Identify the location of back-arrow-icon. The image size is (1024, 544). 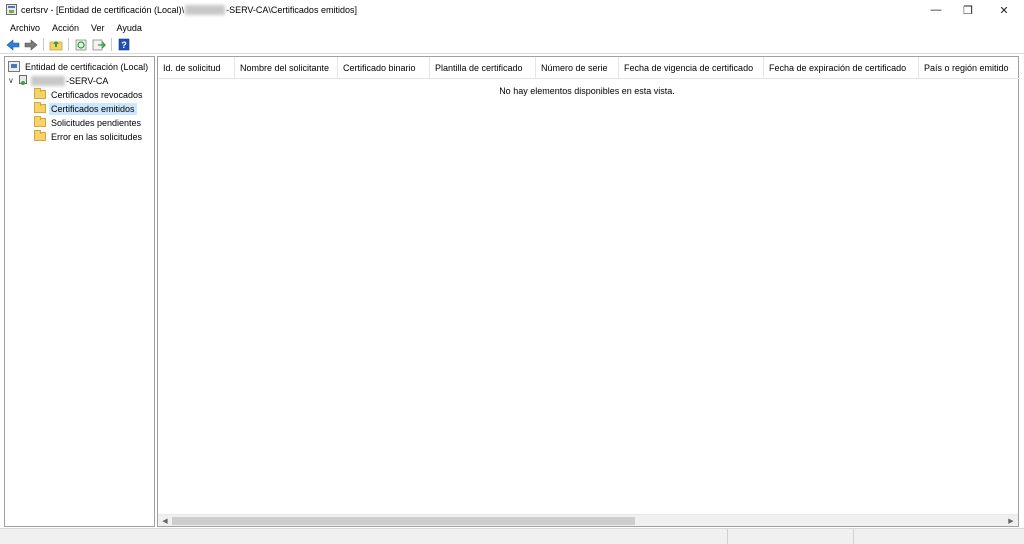
(12, 44).